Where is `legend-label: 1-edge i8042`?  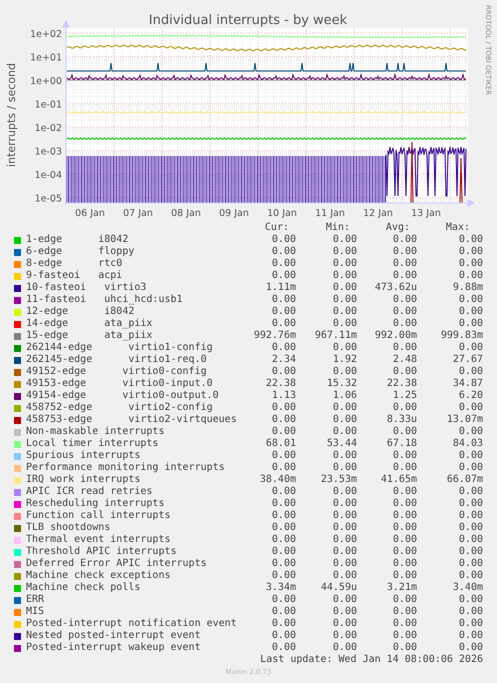 legend-label: 1-edge i8042 is located at coordinates (78, 240).